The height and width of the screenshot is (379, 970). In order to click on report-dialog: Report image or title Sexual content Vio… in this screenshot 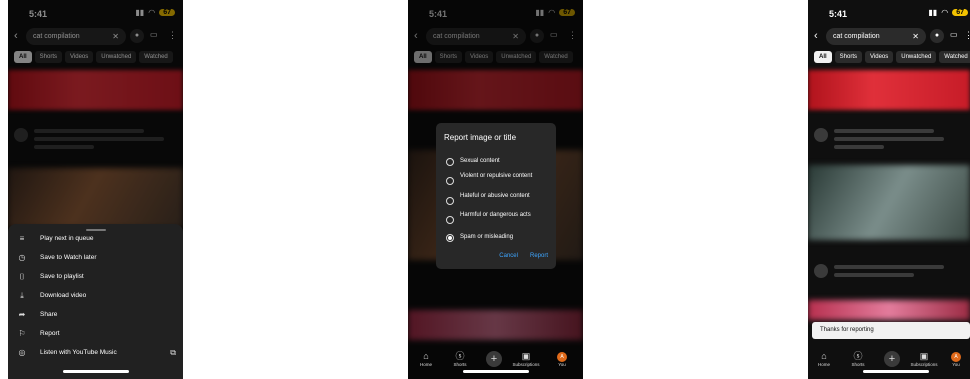, I will do `click(496, 196)`.